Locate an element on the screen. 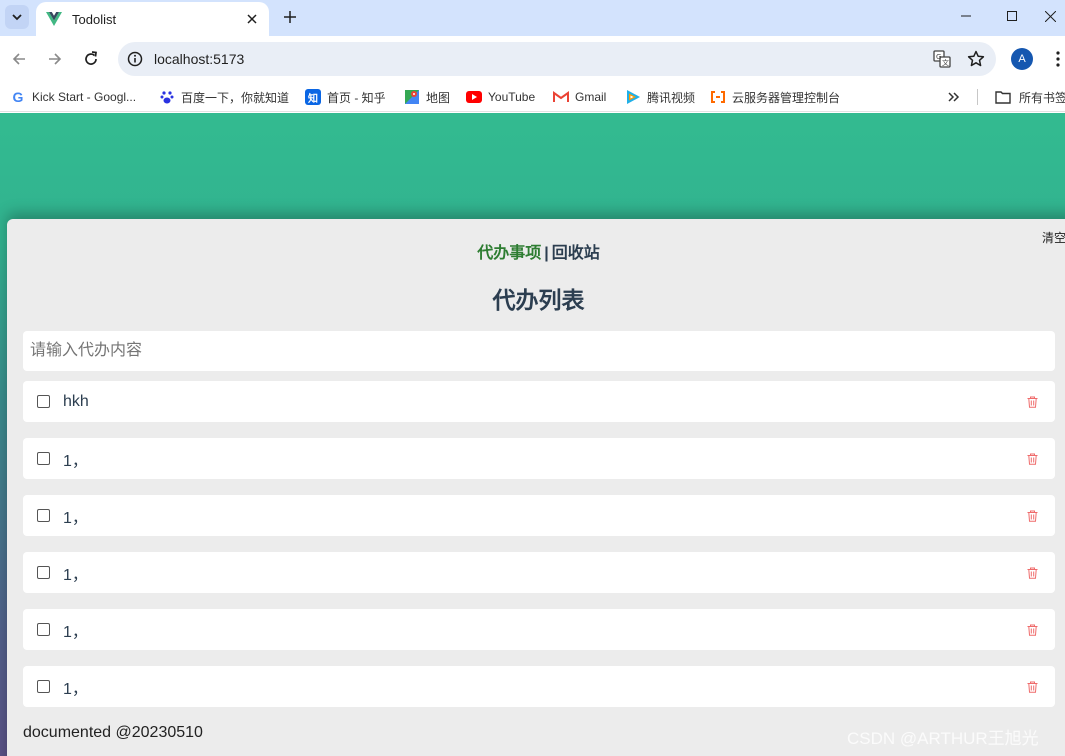 The height and width of the screenshot is (756, 1065). bookmark-item: 百度一下，你就知道 is located at coordinates (224, 97).